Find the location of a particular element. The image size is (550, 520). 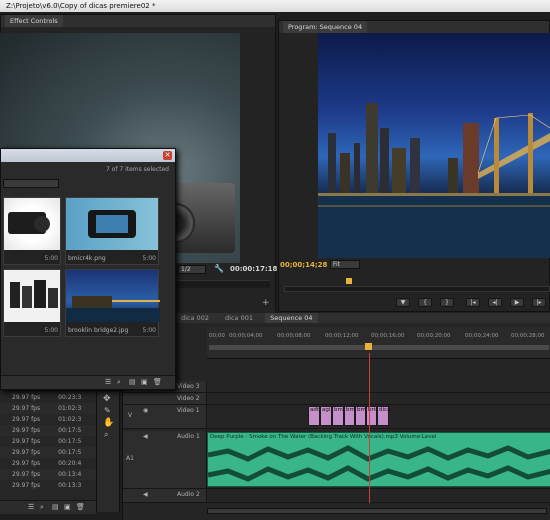

media-duration: 01:02:3 is located at coordinates (70, 419).